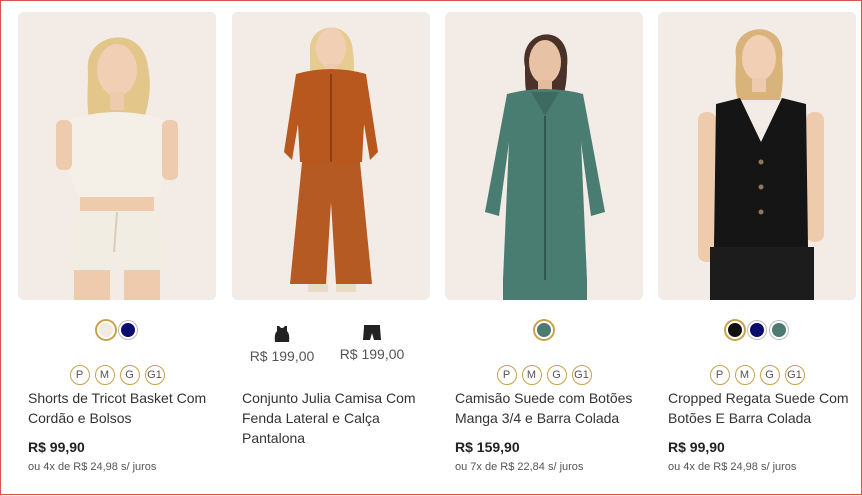 This screenshot has width=862, height=496. Describe the element at coordinates (282, 334) in the screenshot. I see `tank-top-icon` at that location.